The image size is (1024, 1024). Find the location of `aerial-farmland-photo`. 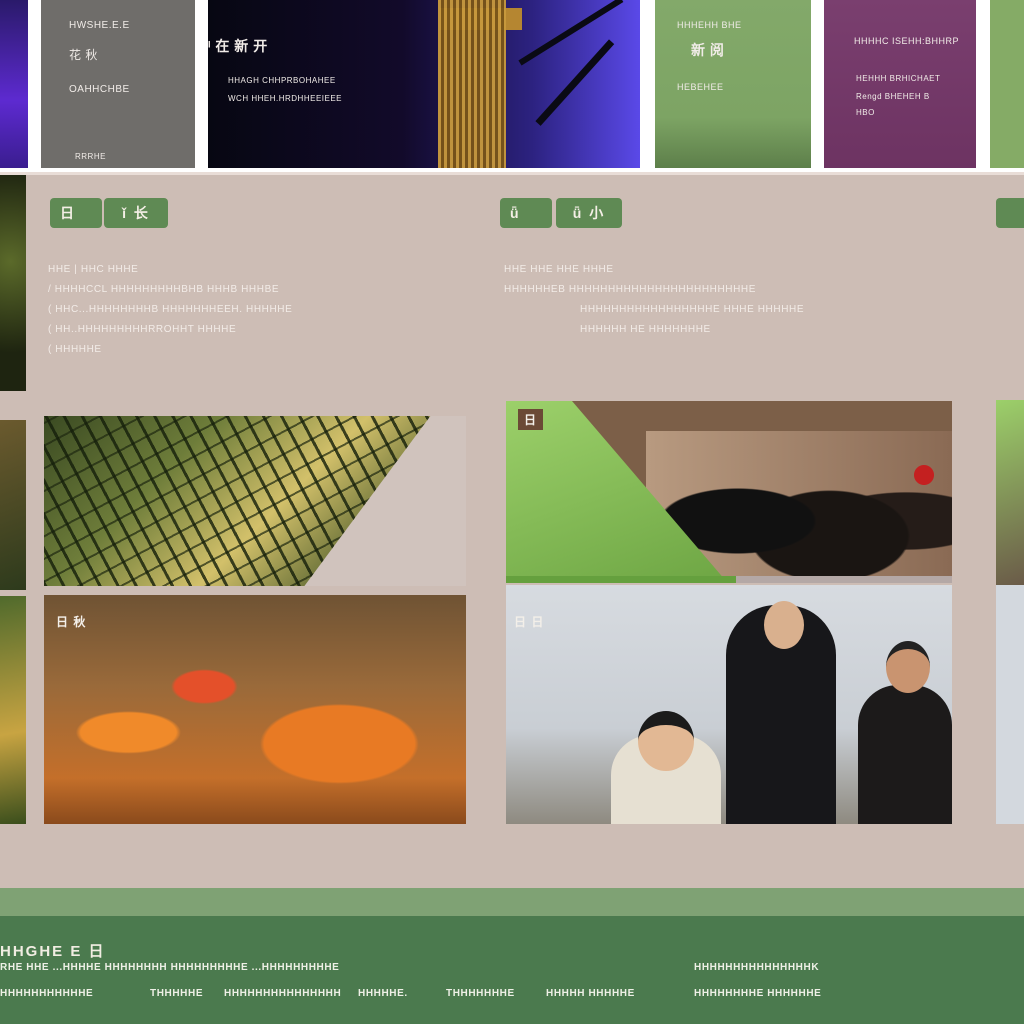

aerial-farmland-photo is located at coordinates (255, 501).